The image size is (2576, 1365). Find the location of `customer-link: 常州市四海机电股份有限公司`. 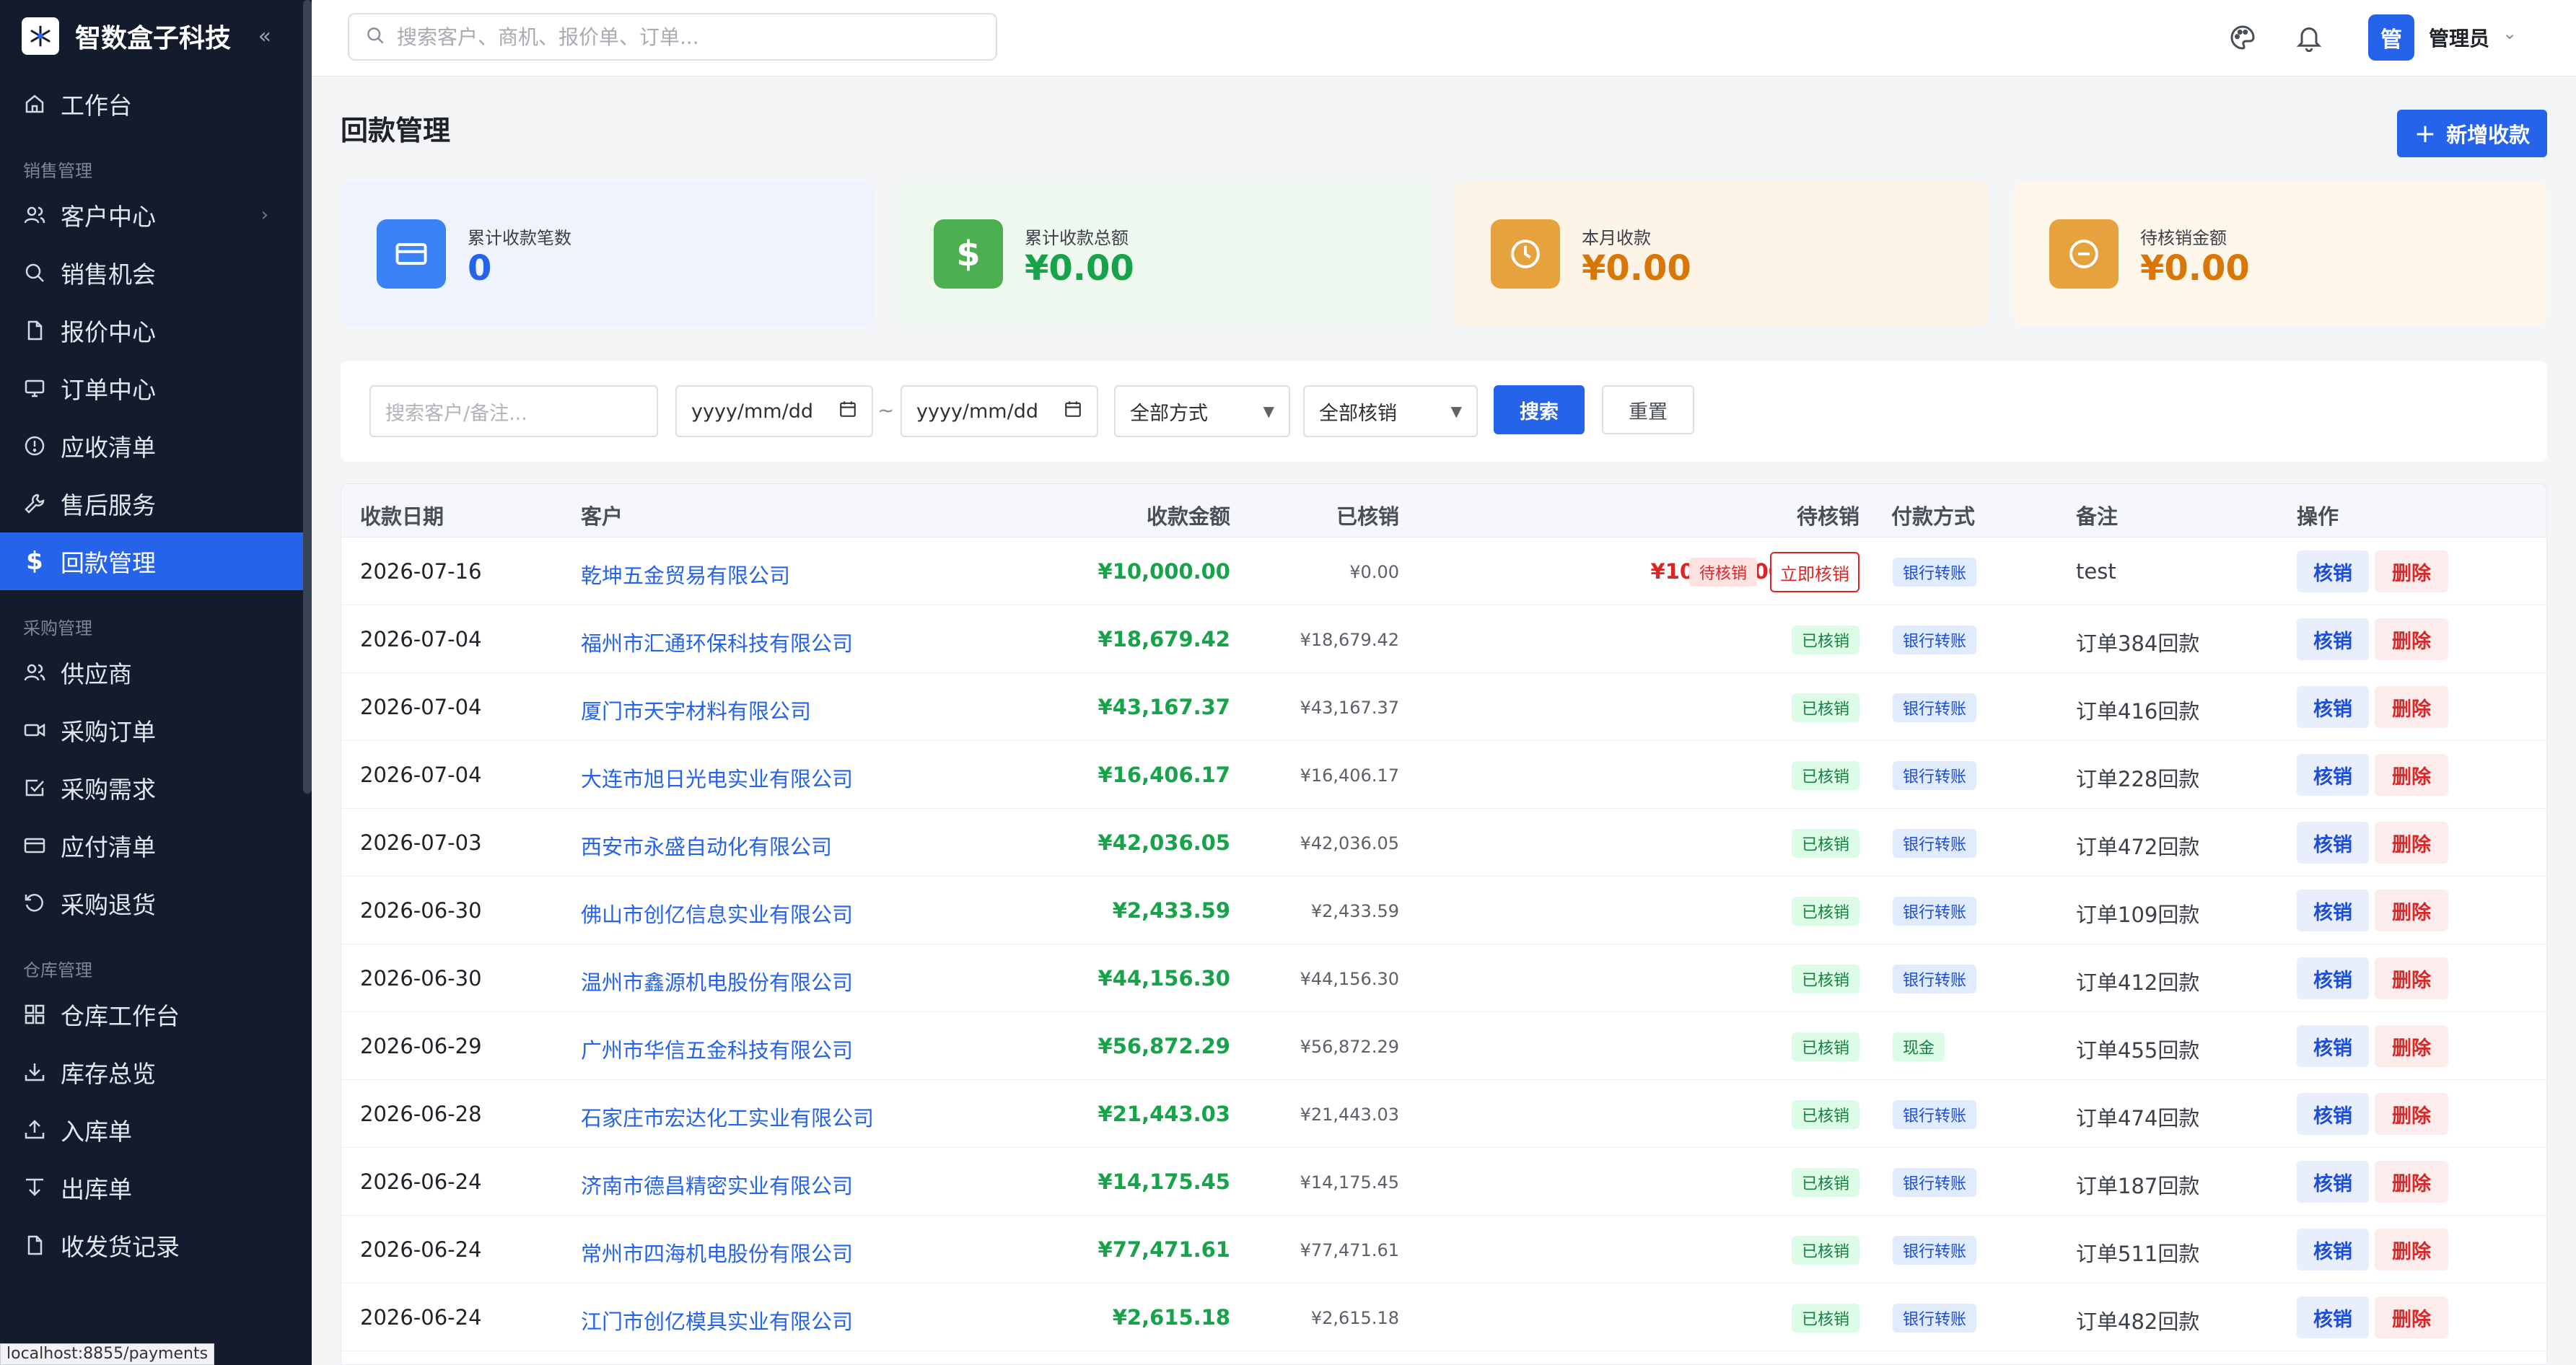

customer-link: 常州市四海机电股份有限公司 is located at coordinates (717, 1252).